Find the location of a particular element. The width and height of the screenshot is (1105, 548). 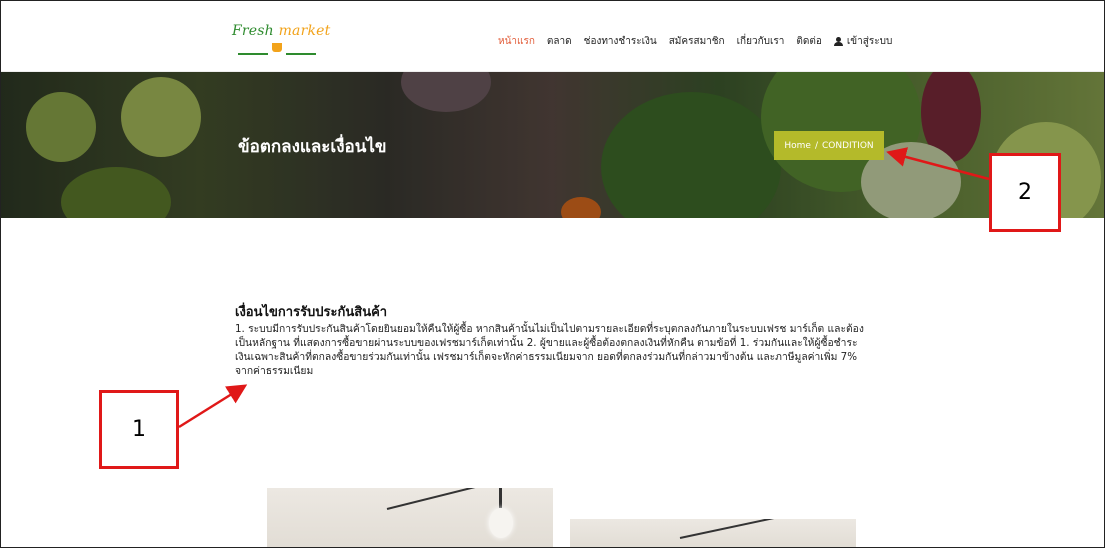

annotation-callout-2: 2 is located at coordinates (1025, 192).